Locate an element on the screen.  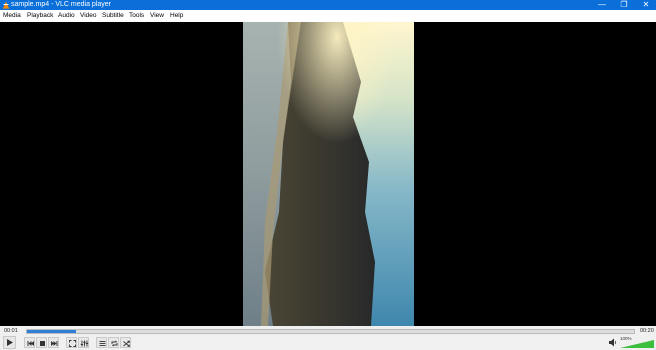
previous-button is located at coordinates (29, 342).